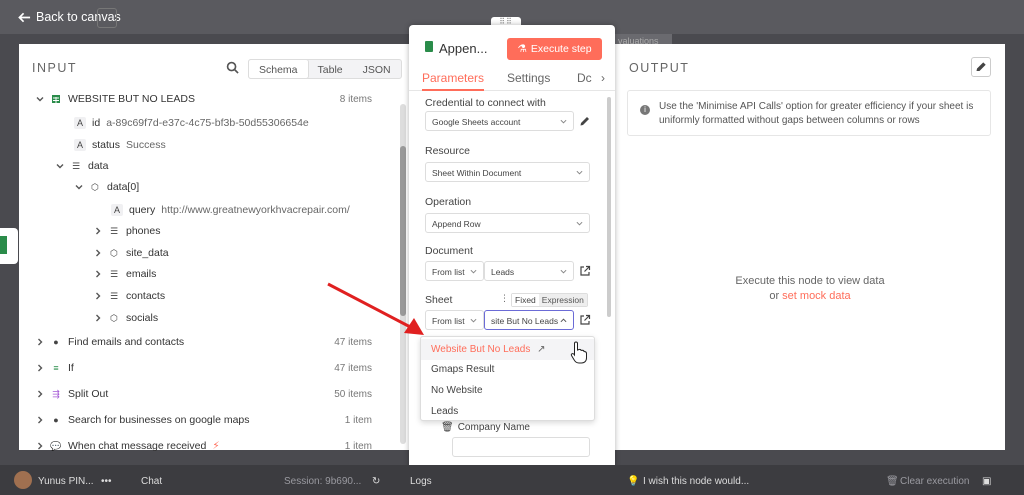 This screenshot has height=495, width=1024. What do you see at coordinates (454, 320) in the screenshot?
I see `sheet-mode-select: From list` at bounding box center [454, 320].